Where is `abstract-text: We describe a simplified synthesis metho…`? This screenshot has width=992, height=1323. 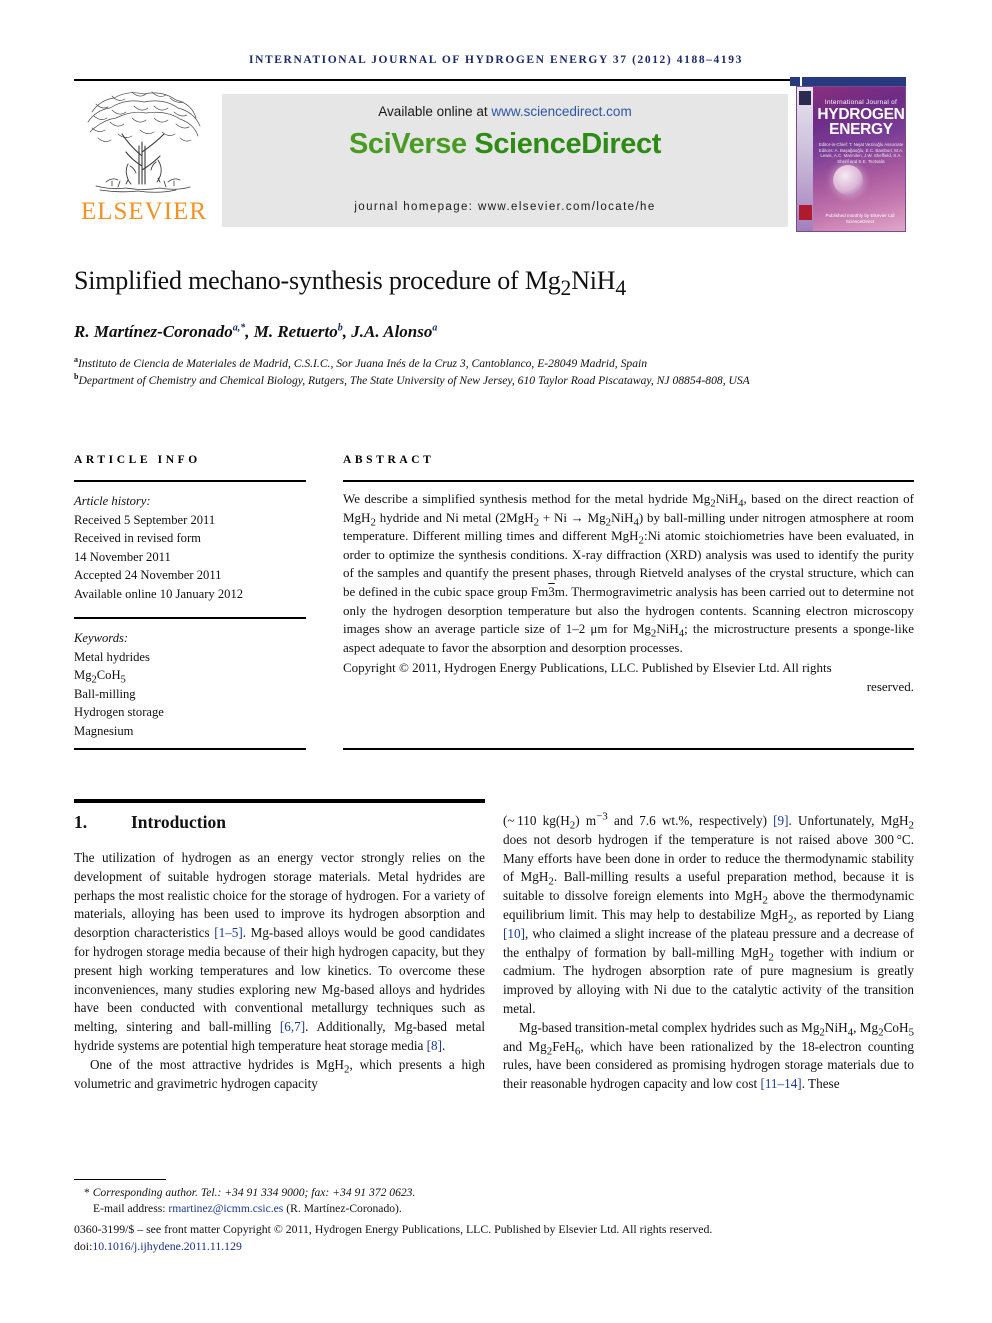
abstract-text: We describe a simplified synthesis metho… is located at coordinates (629, 573).